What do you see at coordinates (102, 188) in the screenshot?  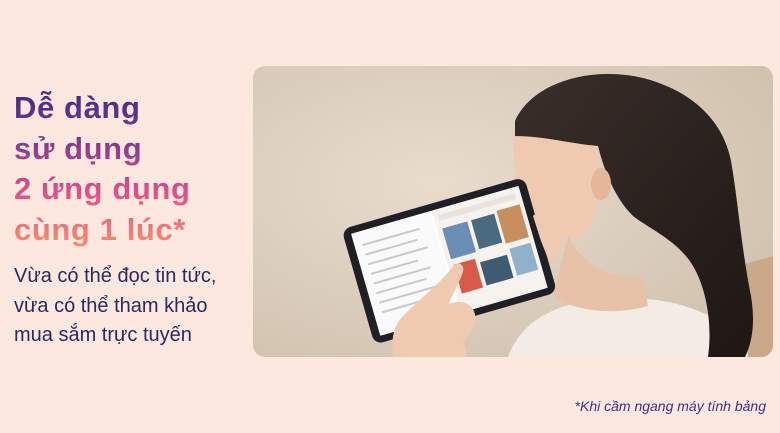 I see `headline-line-3: 2 ứng dụng` at bounding box center [102, 188].